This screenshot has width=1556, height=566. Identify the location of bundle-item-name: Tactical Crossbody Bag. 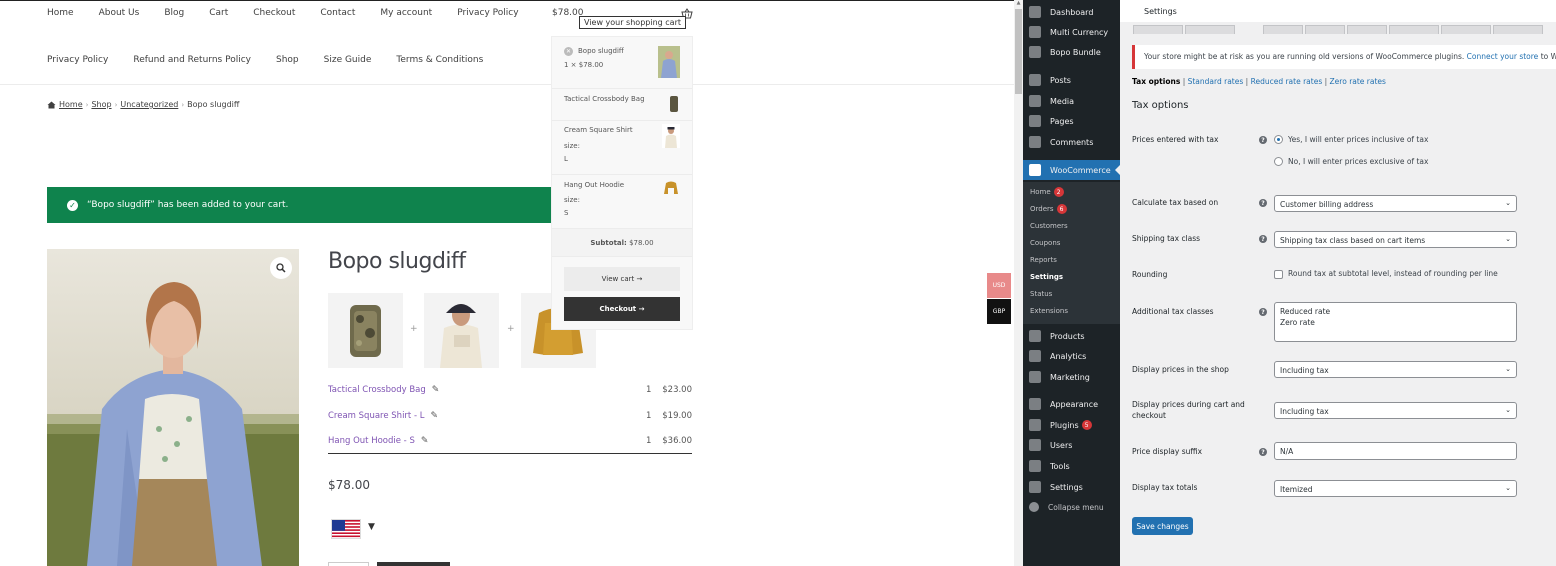
(377, 390).